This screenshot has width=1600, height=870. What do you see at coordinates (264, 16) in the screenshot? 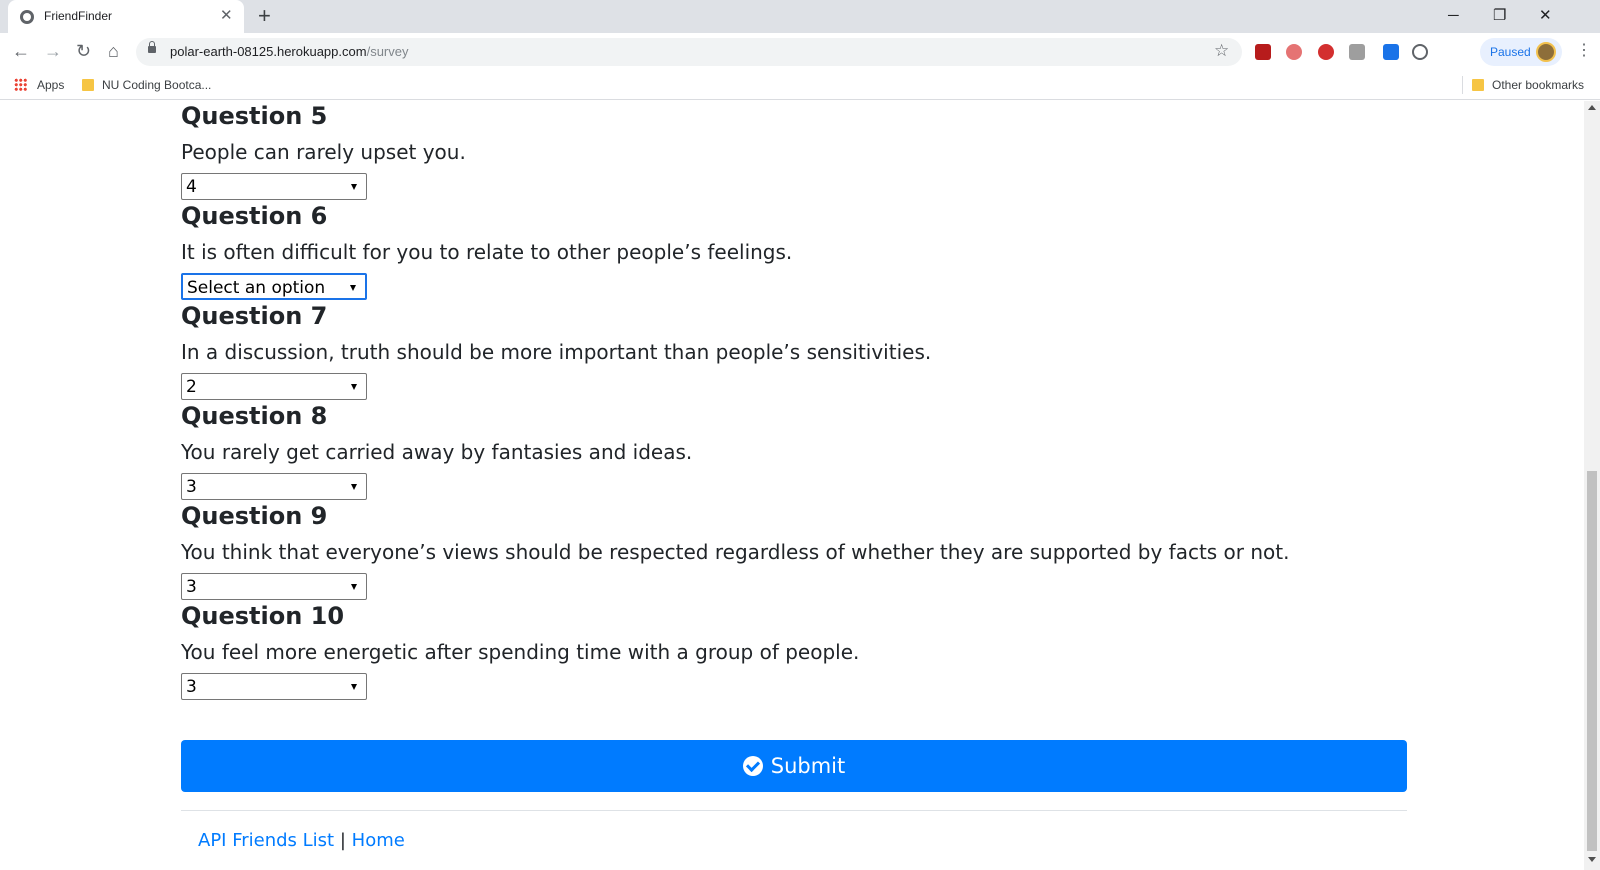
I see `new-tab-button: +` at bounding box center [264, 16].